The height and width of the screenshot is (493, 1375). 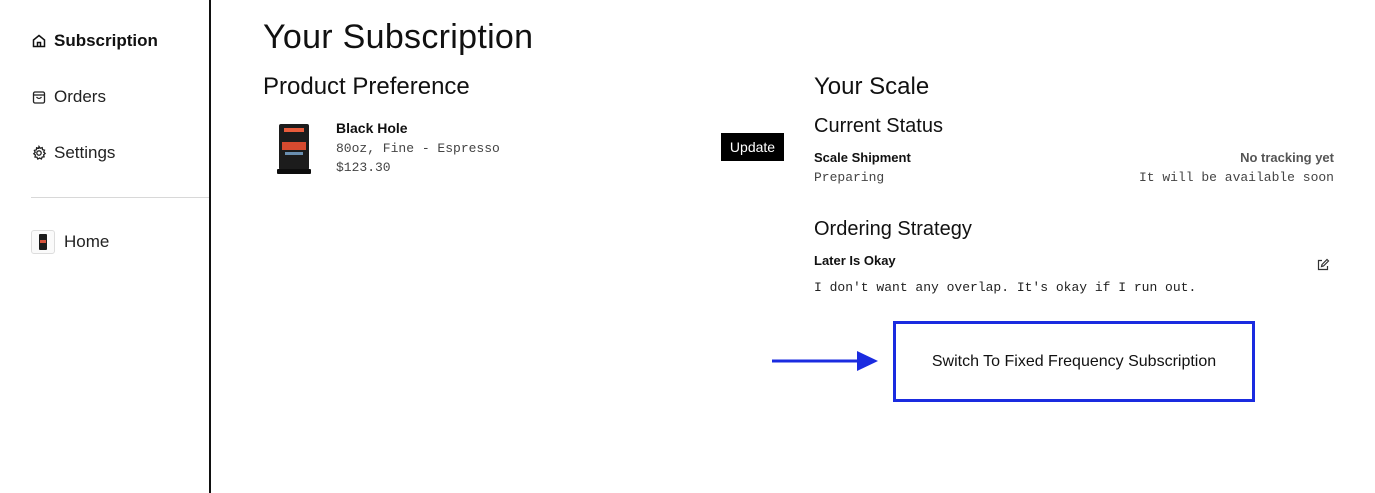 I want to click on product-description: 80oz, Fine - Espresso, so click(x=418, y=148).